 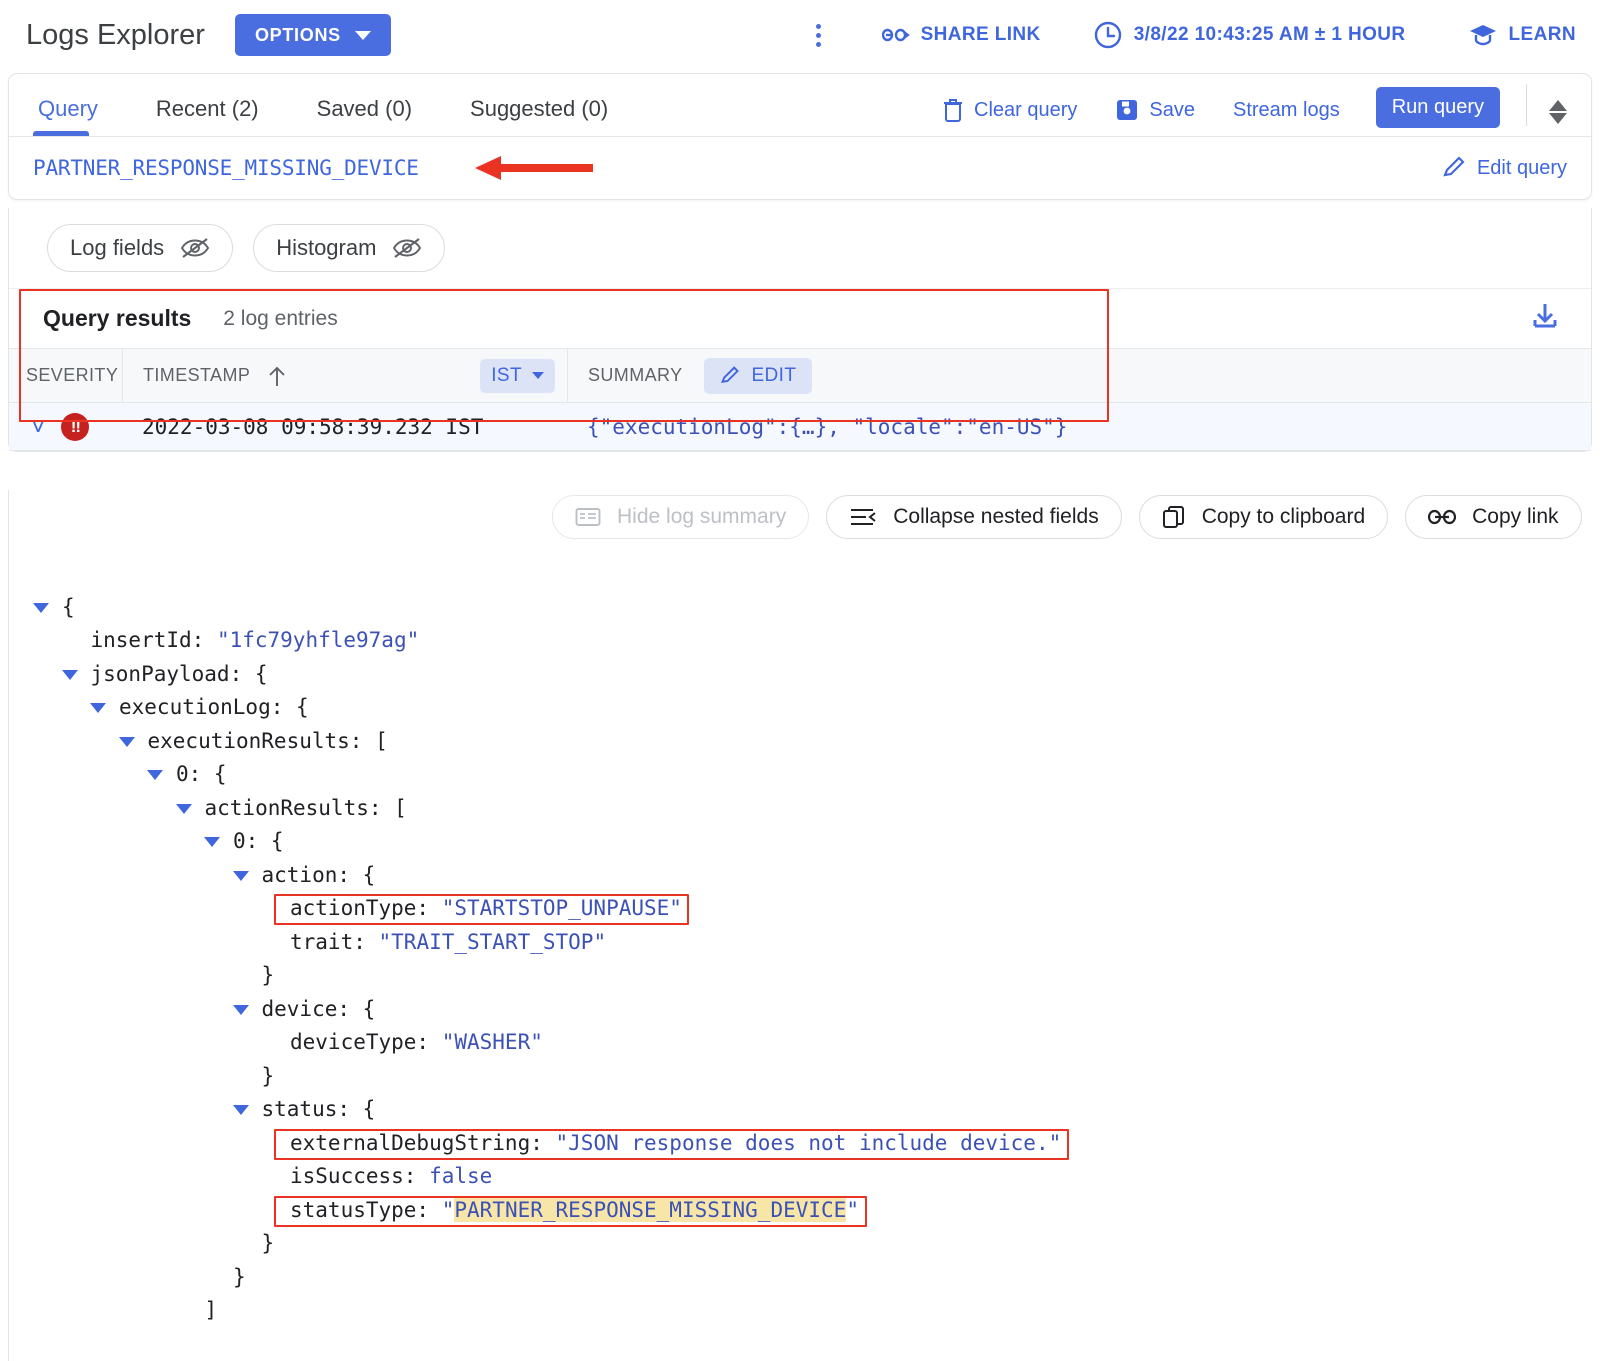 I want to click on tab-query: Query, so click(x=68, y=116).